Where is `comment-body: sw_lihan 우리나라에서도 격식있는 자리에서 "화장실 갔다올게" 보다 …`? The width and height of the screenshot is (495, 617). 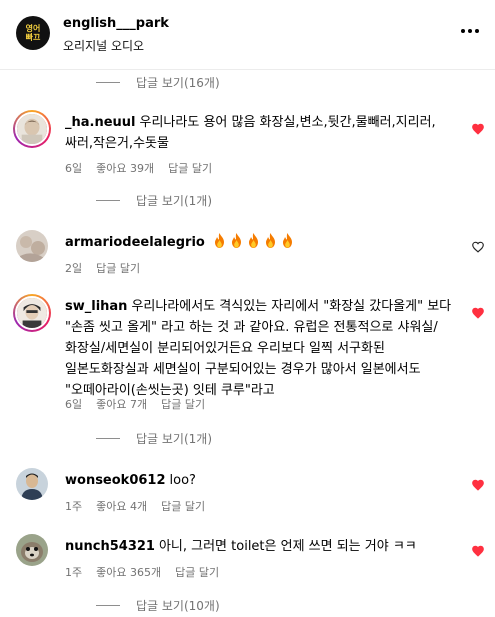 comment-body: sw_lihan 우리나라에서도 격식있는 자리에서 "화장실 갔다올게" 보다 … is located at coordinates (262, 348).